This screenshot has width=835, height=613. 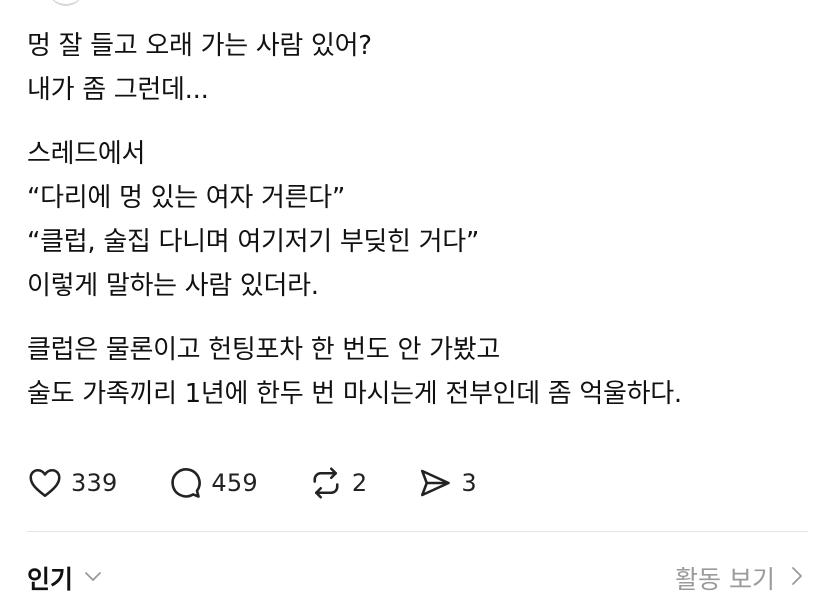 What do you see at coordinates (50, 579) in the screenshot?
I see `sort-label: 인기` at bounding box center [50, 579].